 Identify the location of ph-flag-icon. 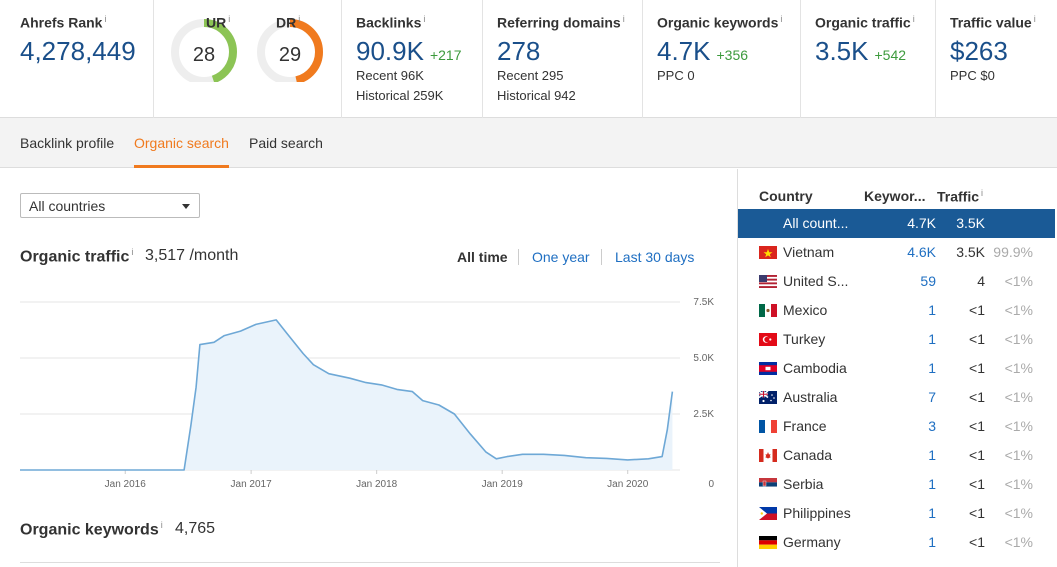
(768, 513).